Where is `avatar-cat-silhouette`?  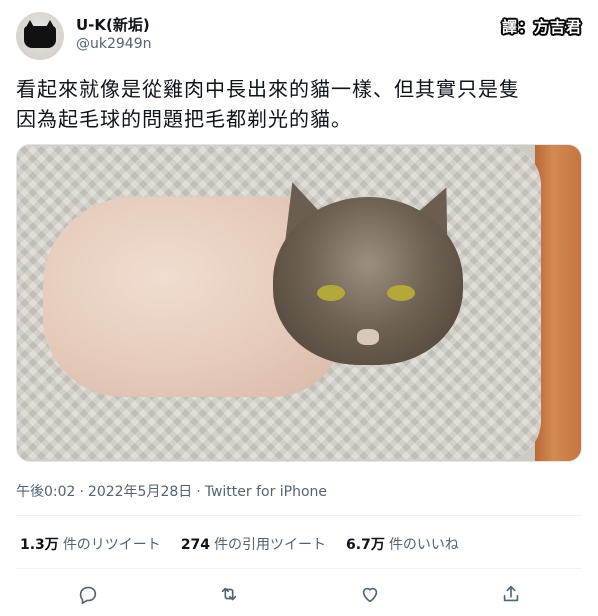
avatar-cat-silhouette is located at coordinates (40, 37).